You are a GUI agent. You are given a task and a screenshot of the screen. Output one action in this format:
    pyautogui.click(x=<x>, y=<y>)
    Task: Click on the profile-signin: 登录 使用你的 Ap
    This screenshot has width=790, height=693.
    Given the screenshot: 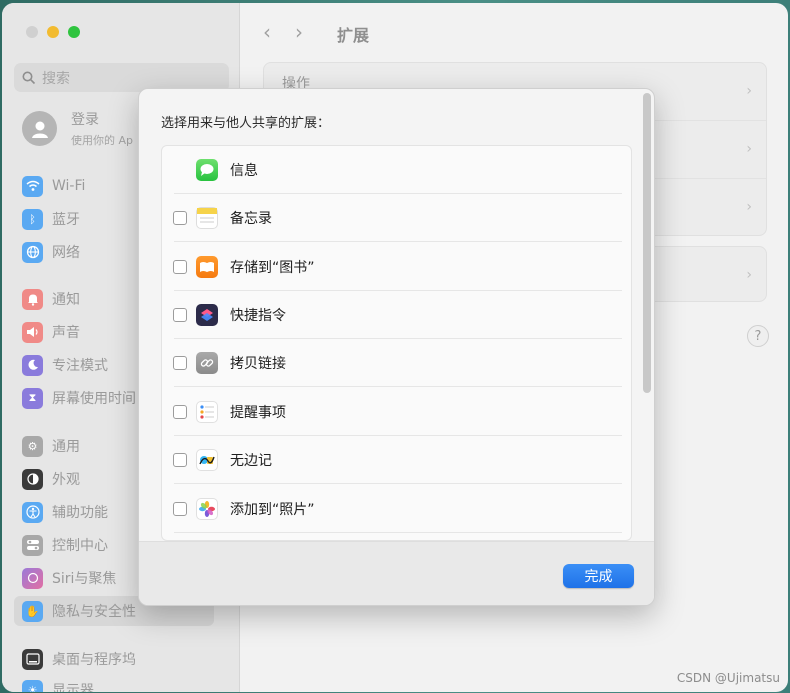 What is the action you would take?
    pyautogui.click(x=77, y=128)
    